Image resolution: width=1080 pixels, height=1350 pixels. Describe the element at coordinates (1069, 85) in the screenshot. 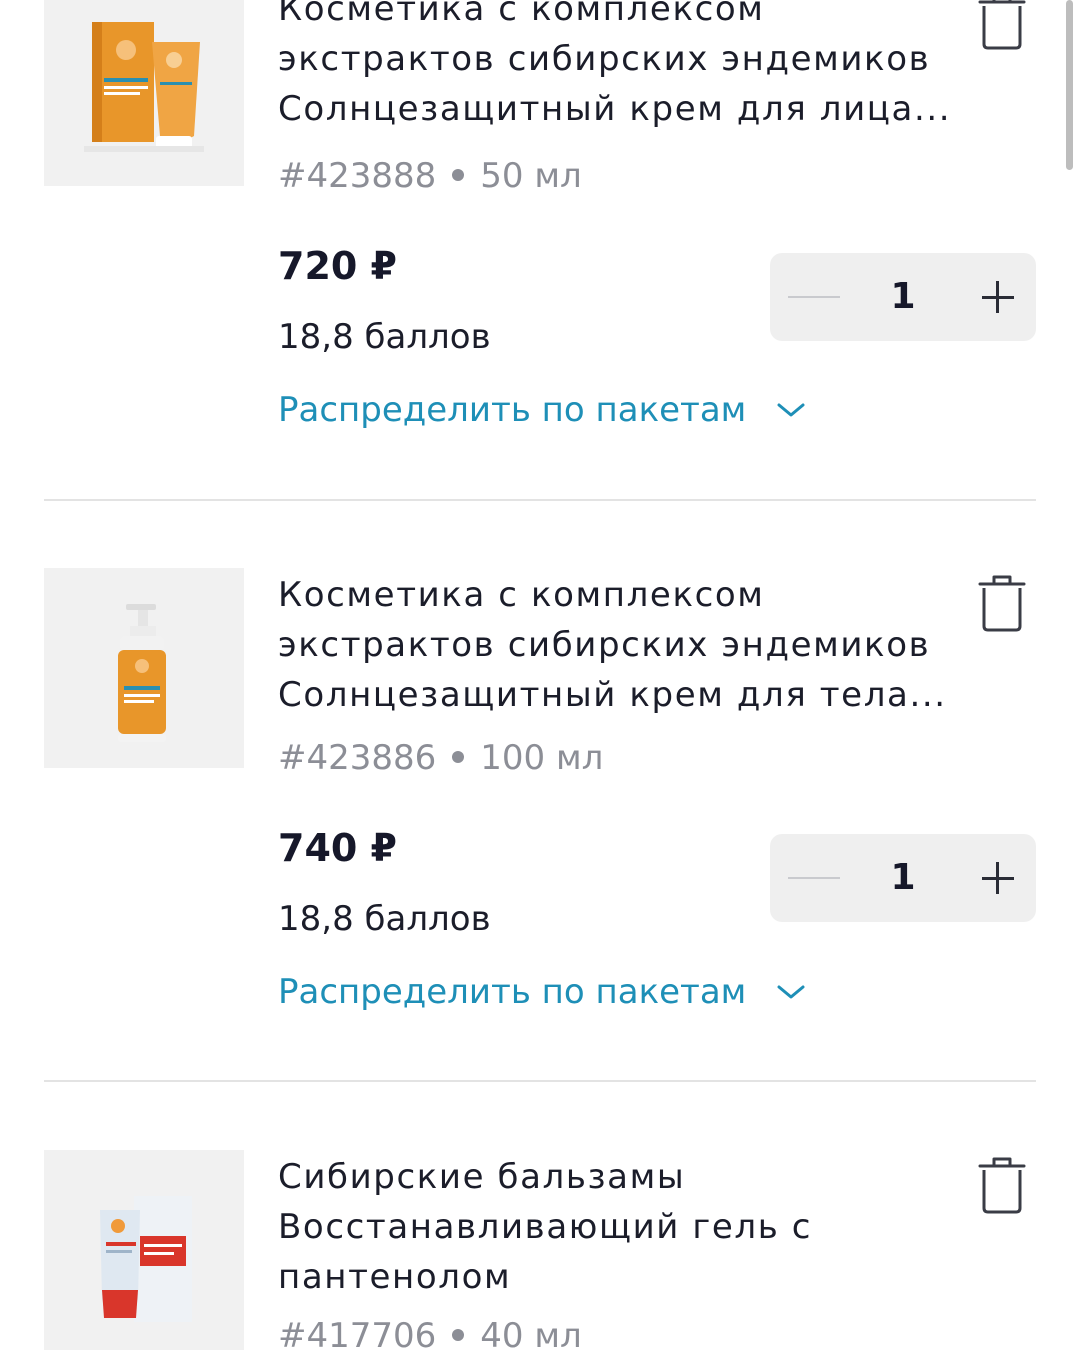

I see `scrollbar-thumb` at that location.